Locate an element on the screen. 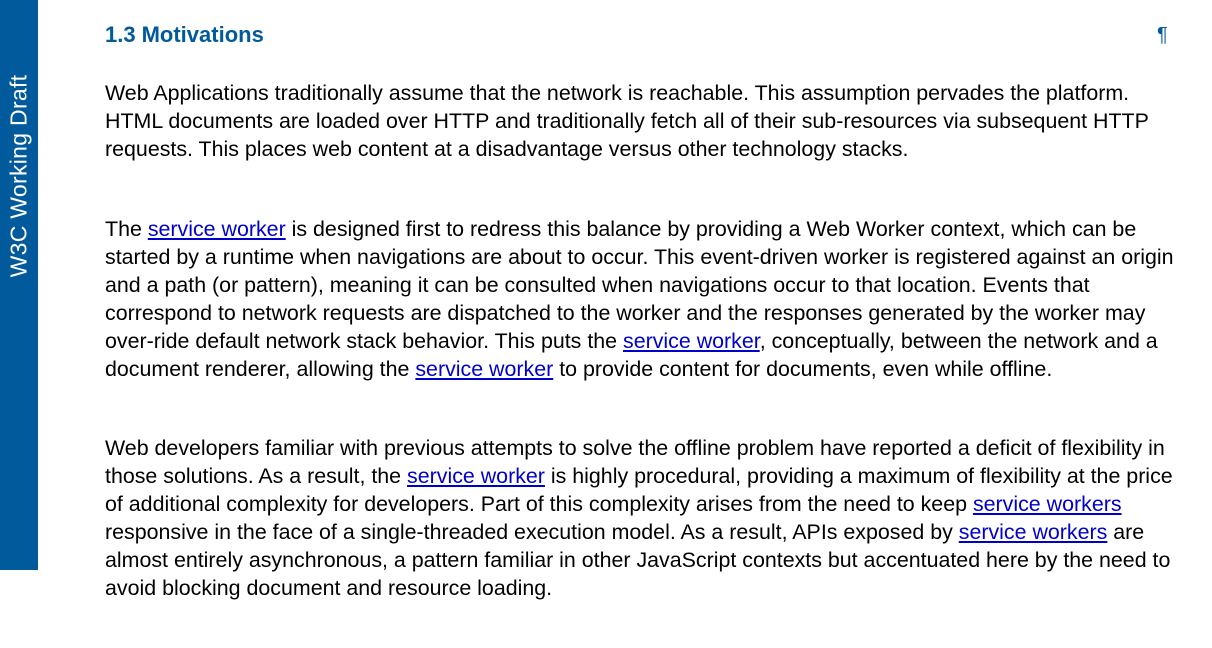 The height and width of the screenshot is (648, 1212). paragraph-text: The is located at coordinates (126, 229).